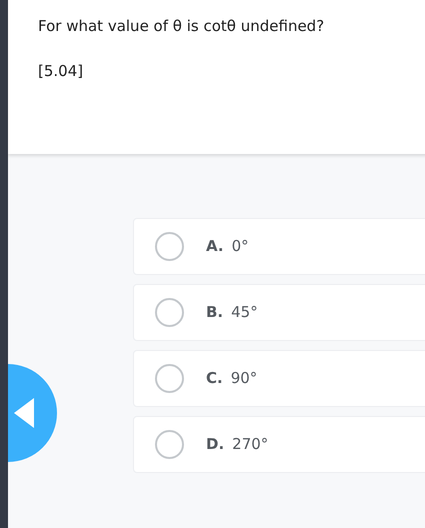 The width and height of the screenshot is (425, 528). What do you see at coordinates (240, 247) in the screenshot?
I see `option-text: 0°` at bounding box center [240, 247].